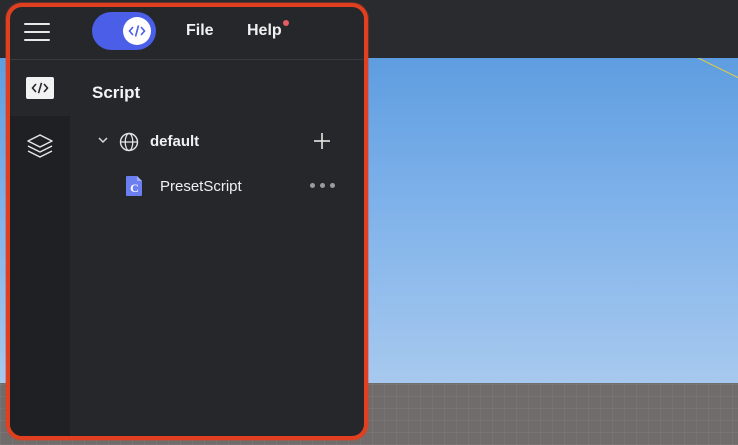  I want to click on script-file-icon: C, so click(134, 186).